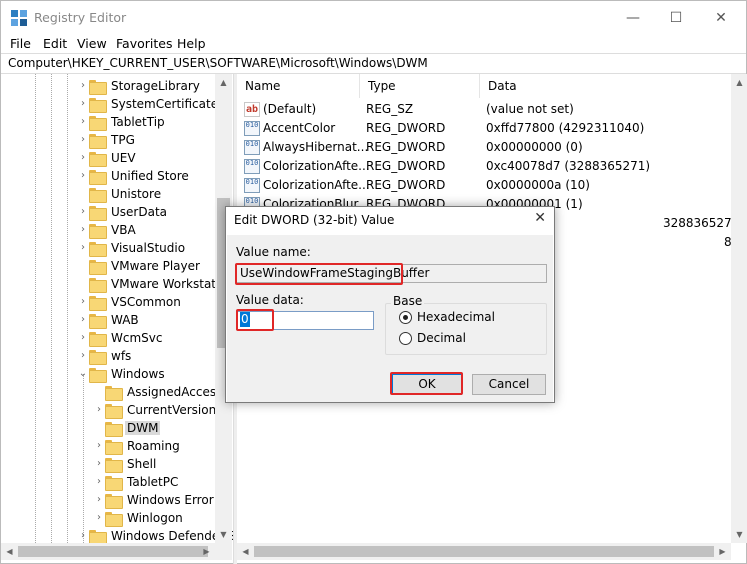 Image resolution: width=747 pixels, height=564 pixels. What do you see at coordinates (703, 223) in the screenshot?
I see `value-data-partial: 3288365271)` at bounding box center [703, 223].